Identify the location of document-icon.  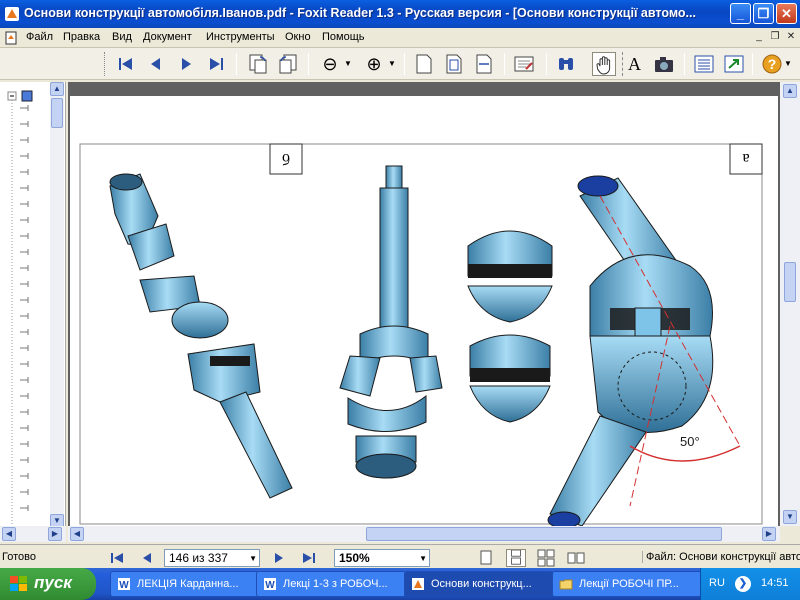
(11, 38).